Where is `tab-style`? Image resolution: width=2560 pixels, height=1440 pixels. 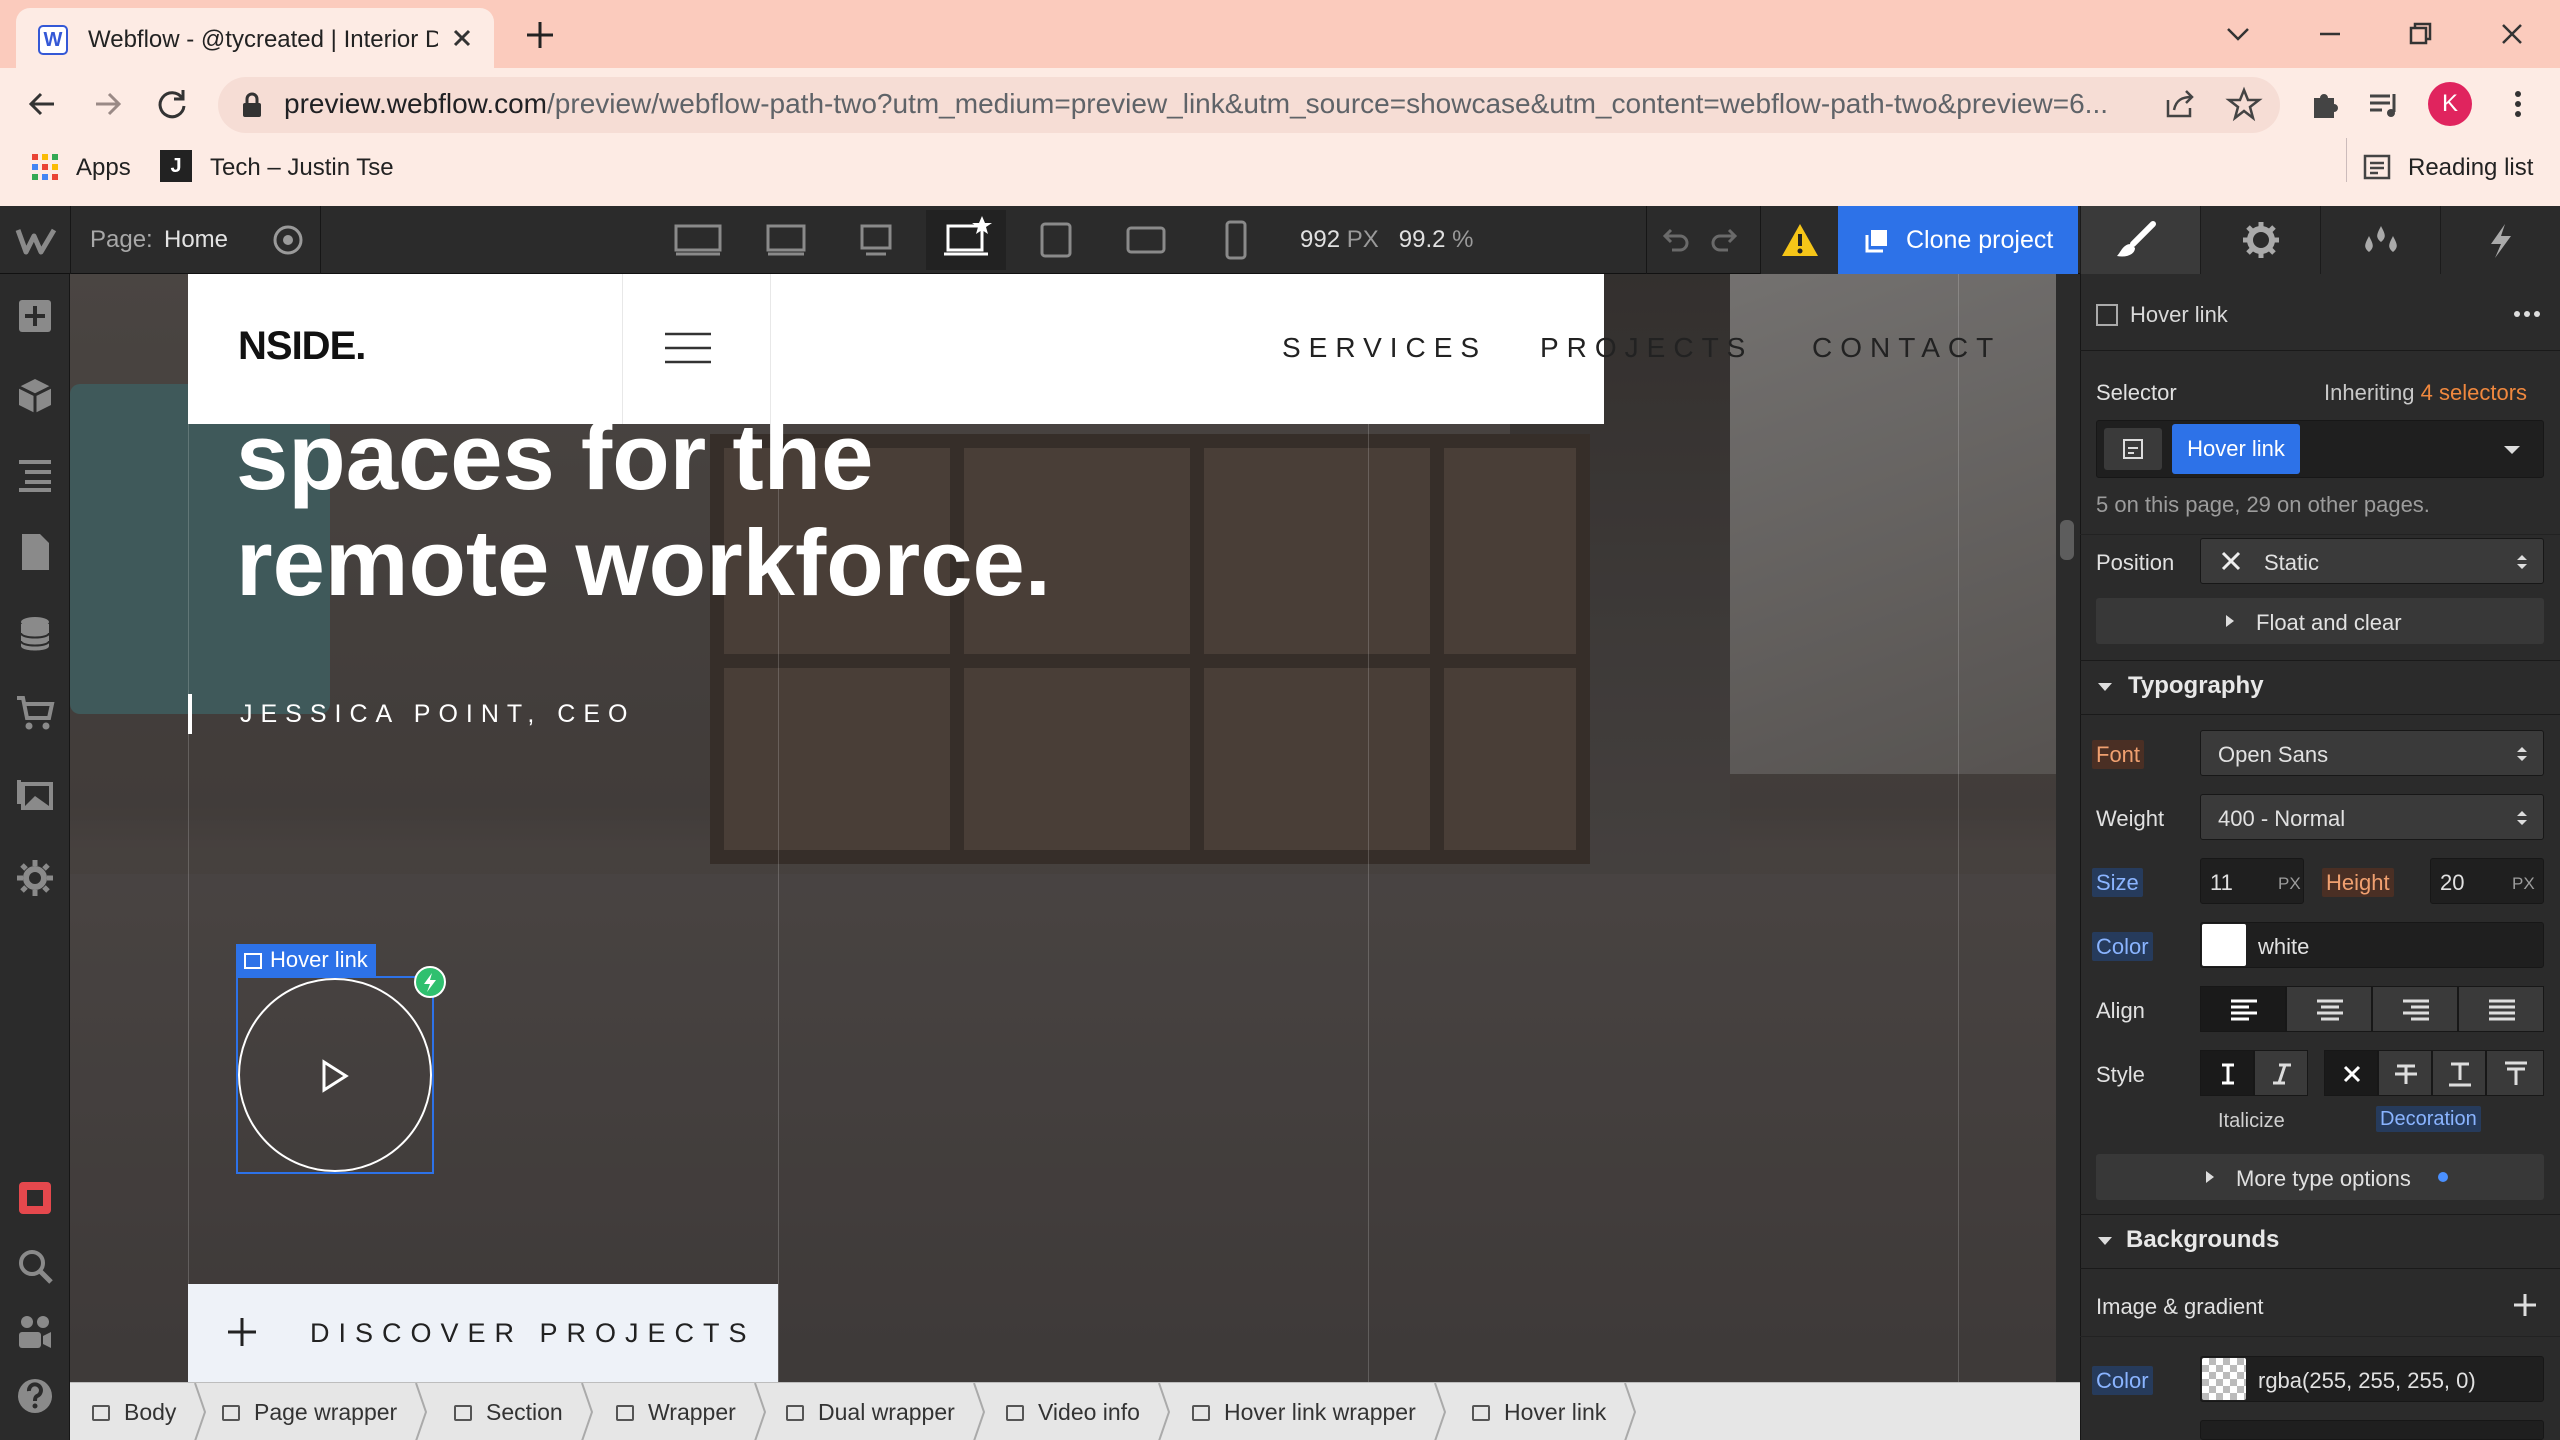
tab-style is located at coordinates (2140, 240).